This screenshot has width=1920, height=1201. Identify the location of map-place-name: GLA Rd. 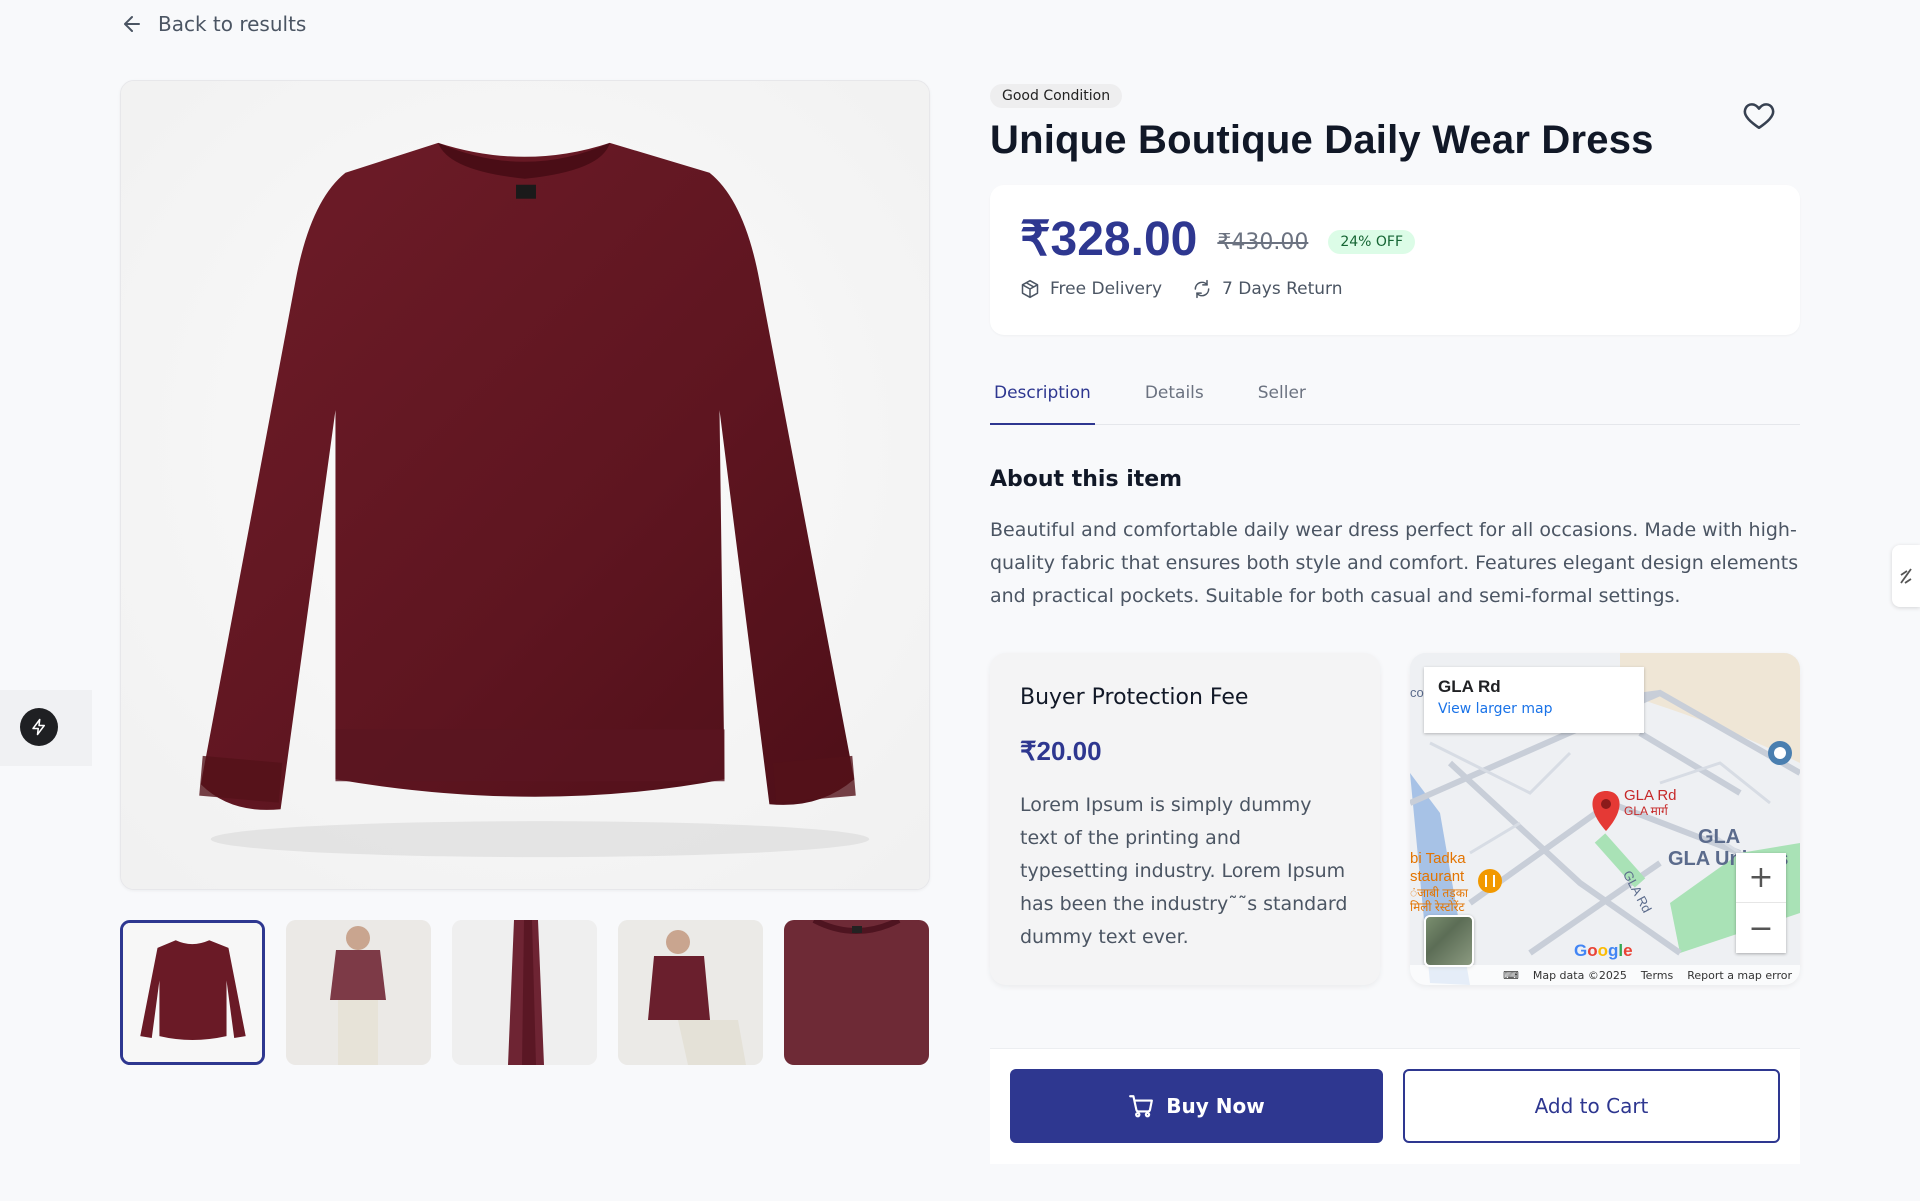
(1469, 686).